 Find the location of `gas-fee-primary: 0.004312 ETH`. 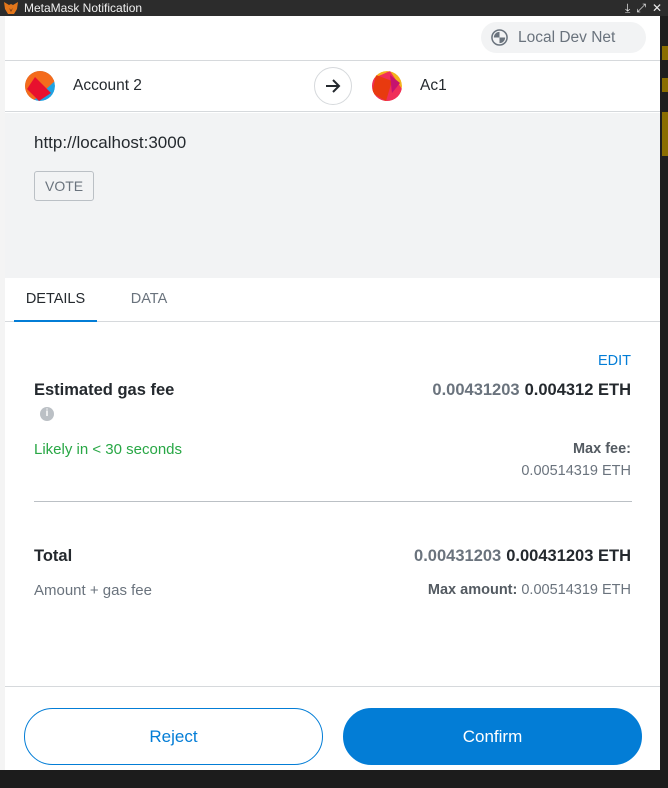

gas-fee-primary: 0.004312 ETH is located at coordinates (577, 390).